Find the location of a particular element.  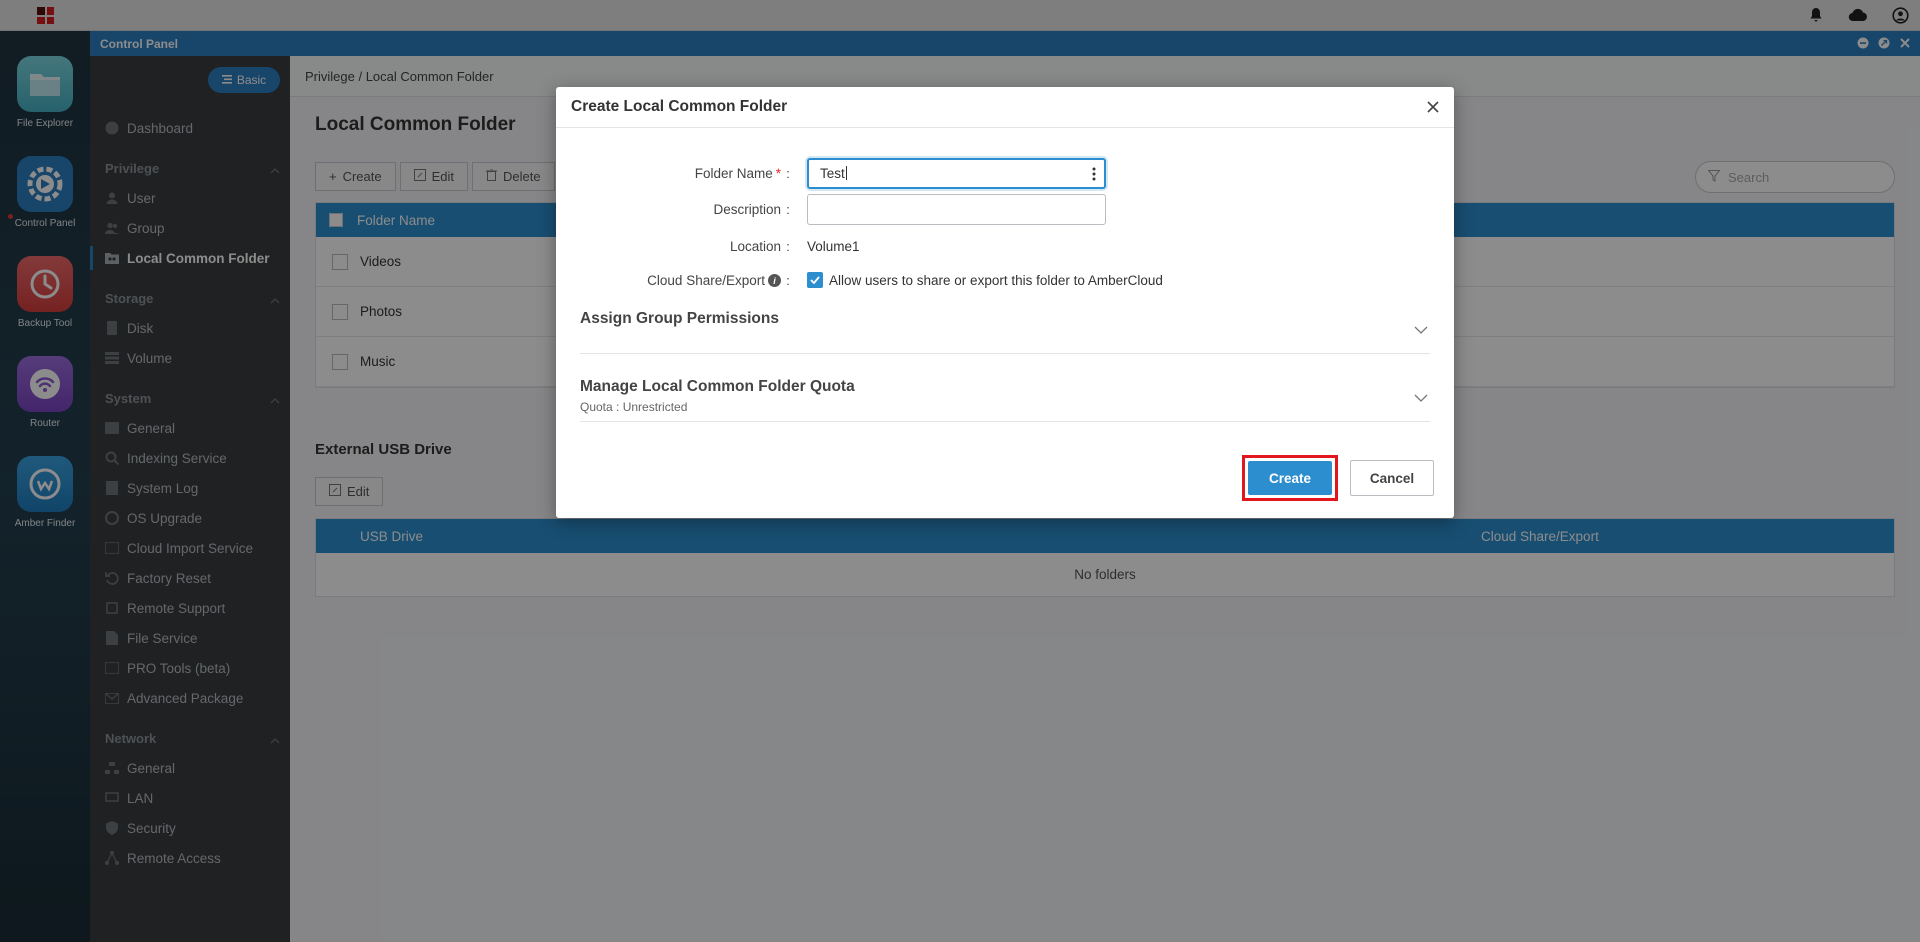

create-button-highlight: Create is located at coordinates (1290, 478).